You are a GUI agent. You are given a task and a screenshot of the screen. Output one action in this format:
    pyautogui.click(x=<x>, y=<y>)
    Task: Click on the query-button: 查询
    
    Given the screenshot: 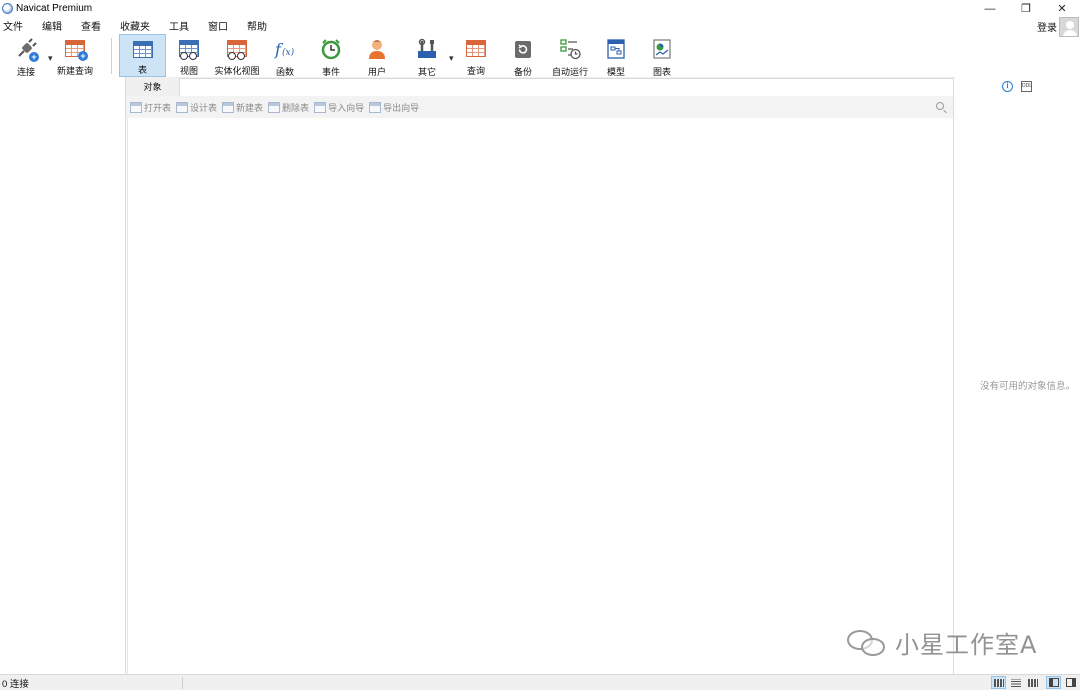 What is the action you would take?
    pyautogui.click(x=476, y=55)
    